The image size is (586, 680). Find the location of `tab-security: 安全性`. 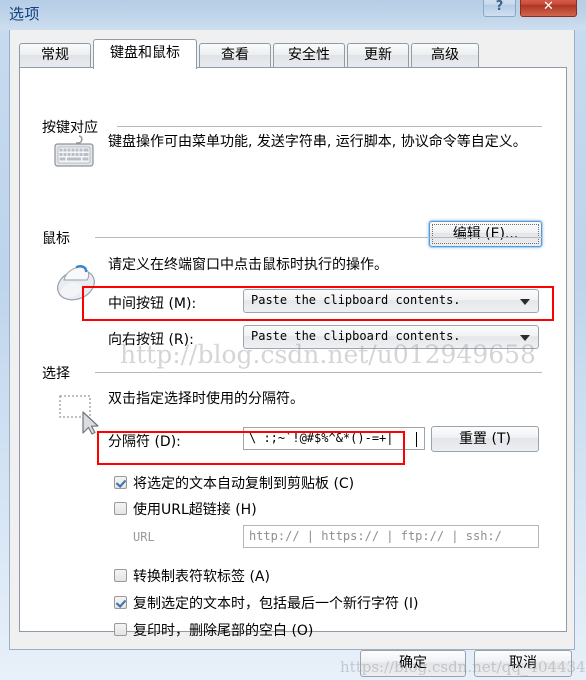

tab-security: 安全性 is located at coordinates (309, 55).